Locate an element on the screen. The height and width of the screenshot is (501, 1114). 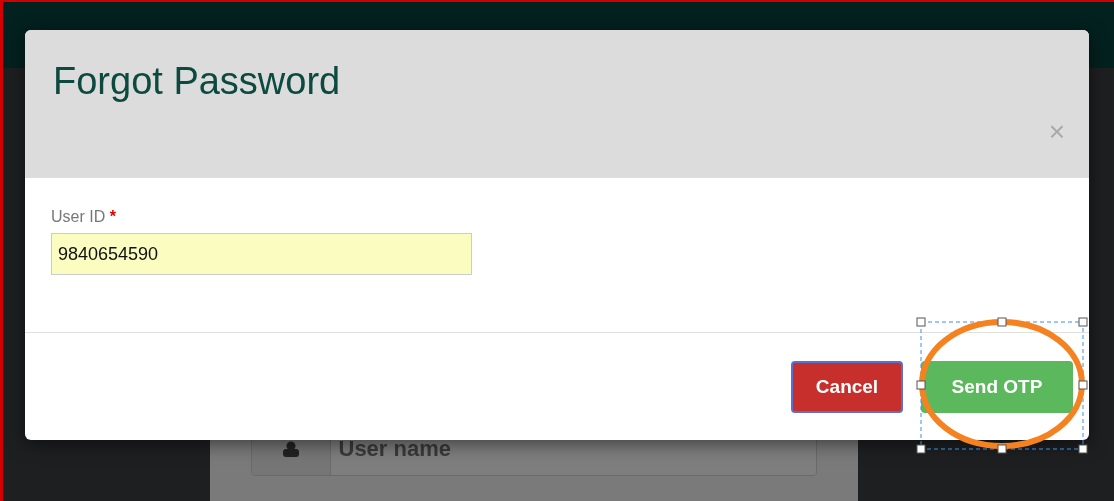
dialog-title: Forgot Password is located at coordinates (197, 81).